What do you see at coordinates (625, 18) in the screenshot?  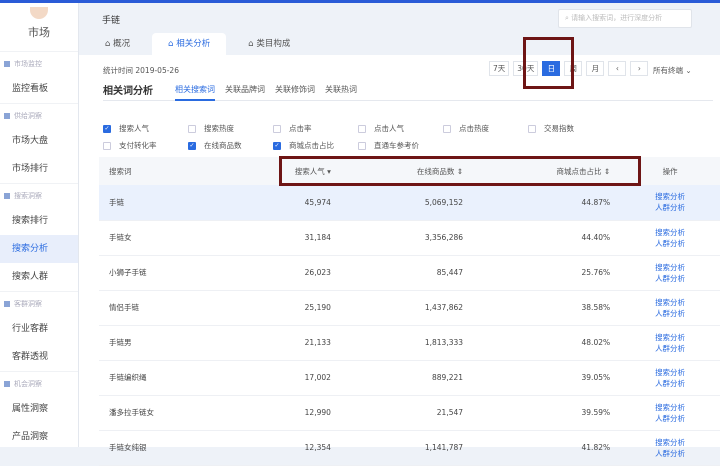 I see `search-input: ⌕ 请输入搜索词，进行深度分析` at bounding box center [625, 18].